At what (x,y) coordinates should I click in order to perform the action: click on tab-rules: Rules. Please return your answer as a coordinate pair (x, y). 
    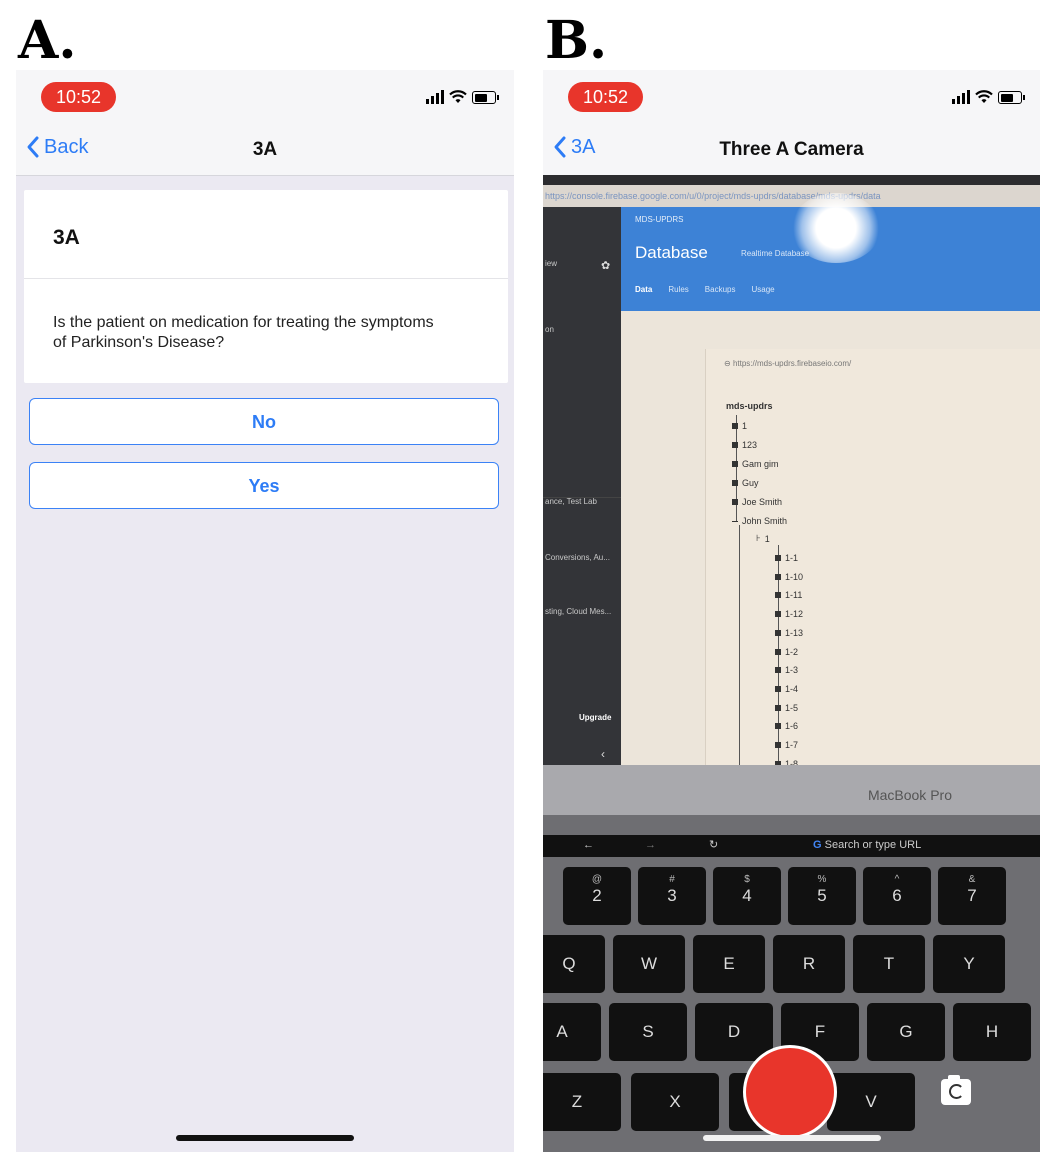
    Looking at the image, I should click on (678, 289).